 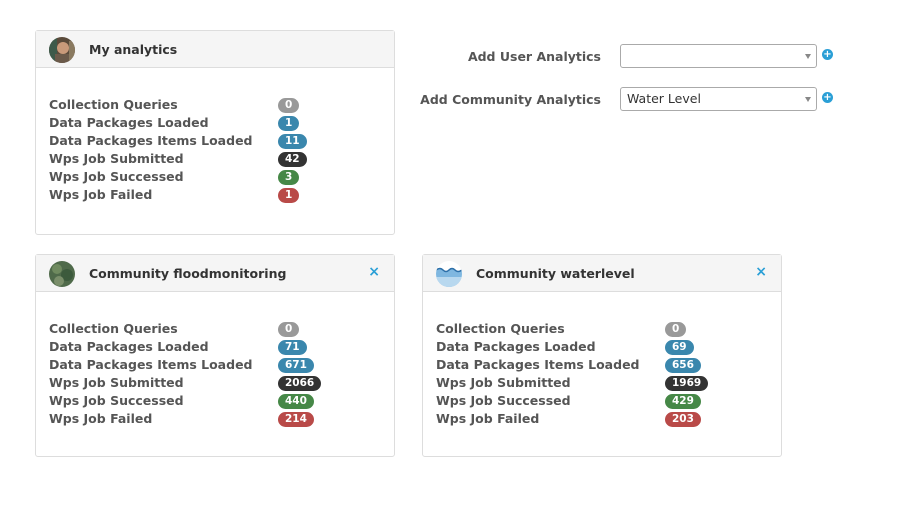 What do you see at coordinates (683, 419) in the screenshot?
I see `stat-badge: 203` at bounding box center [683, 419].